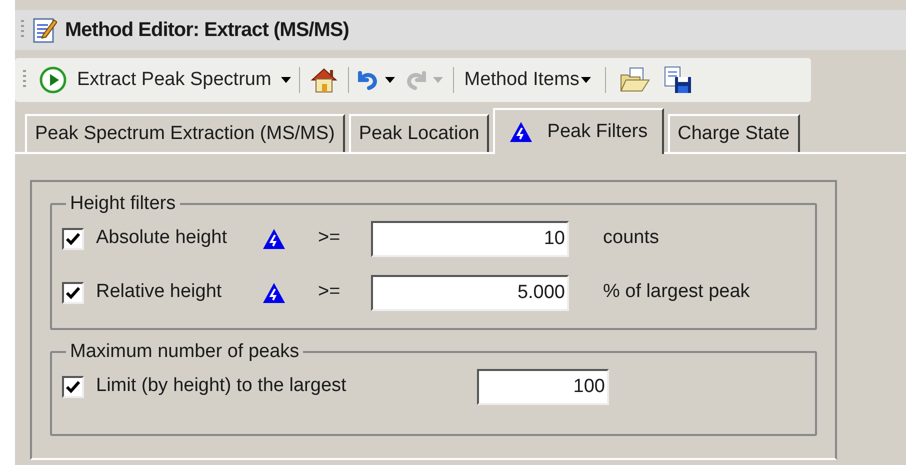  I want to click on group-title: Height filters, so click(123, 204).